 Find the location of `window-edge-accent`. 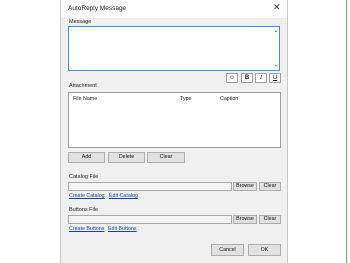

window-edge-accent is located at coordinates (346, 131).